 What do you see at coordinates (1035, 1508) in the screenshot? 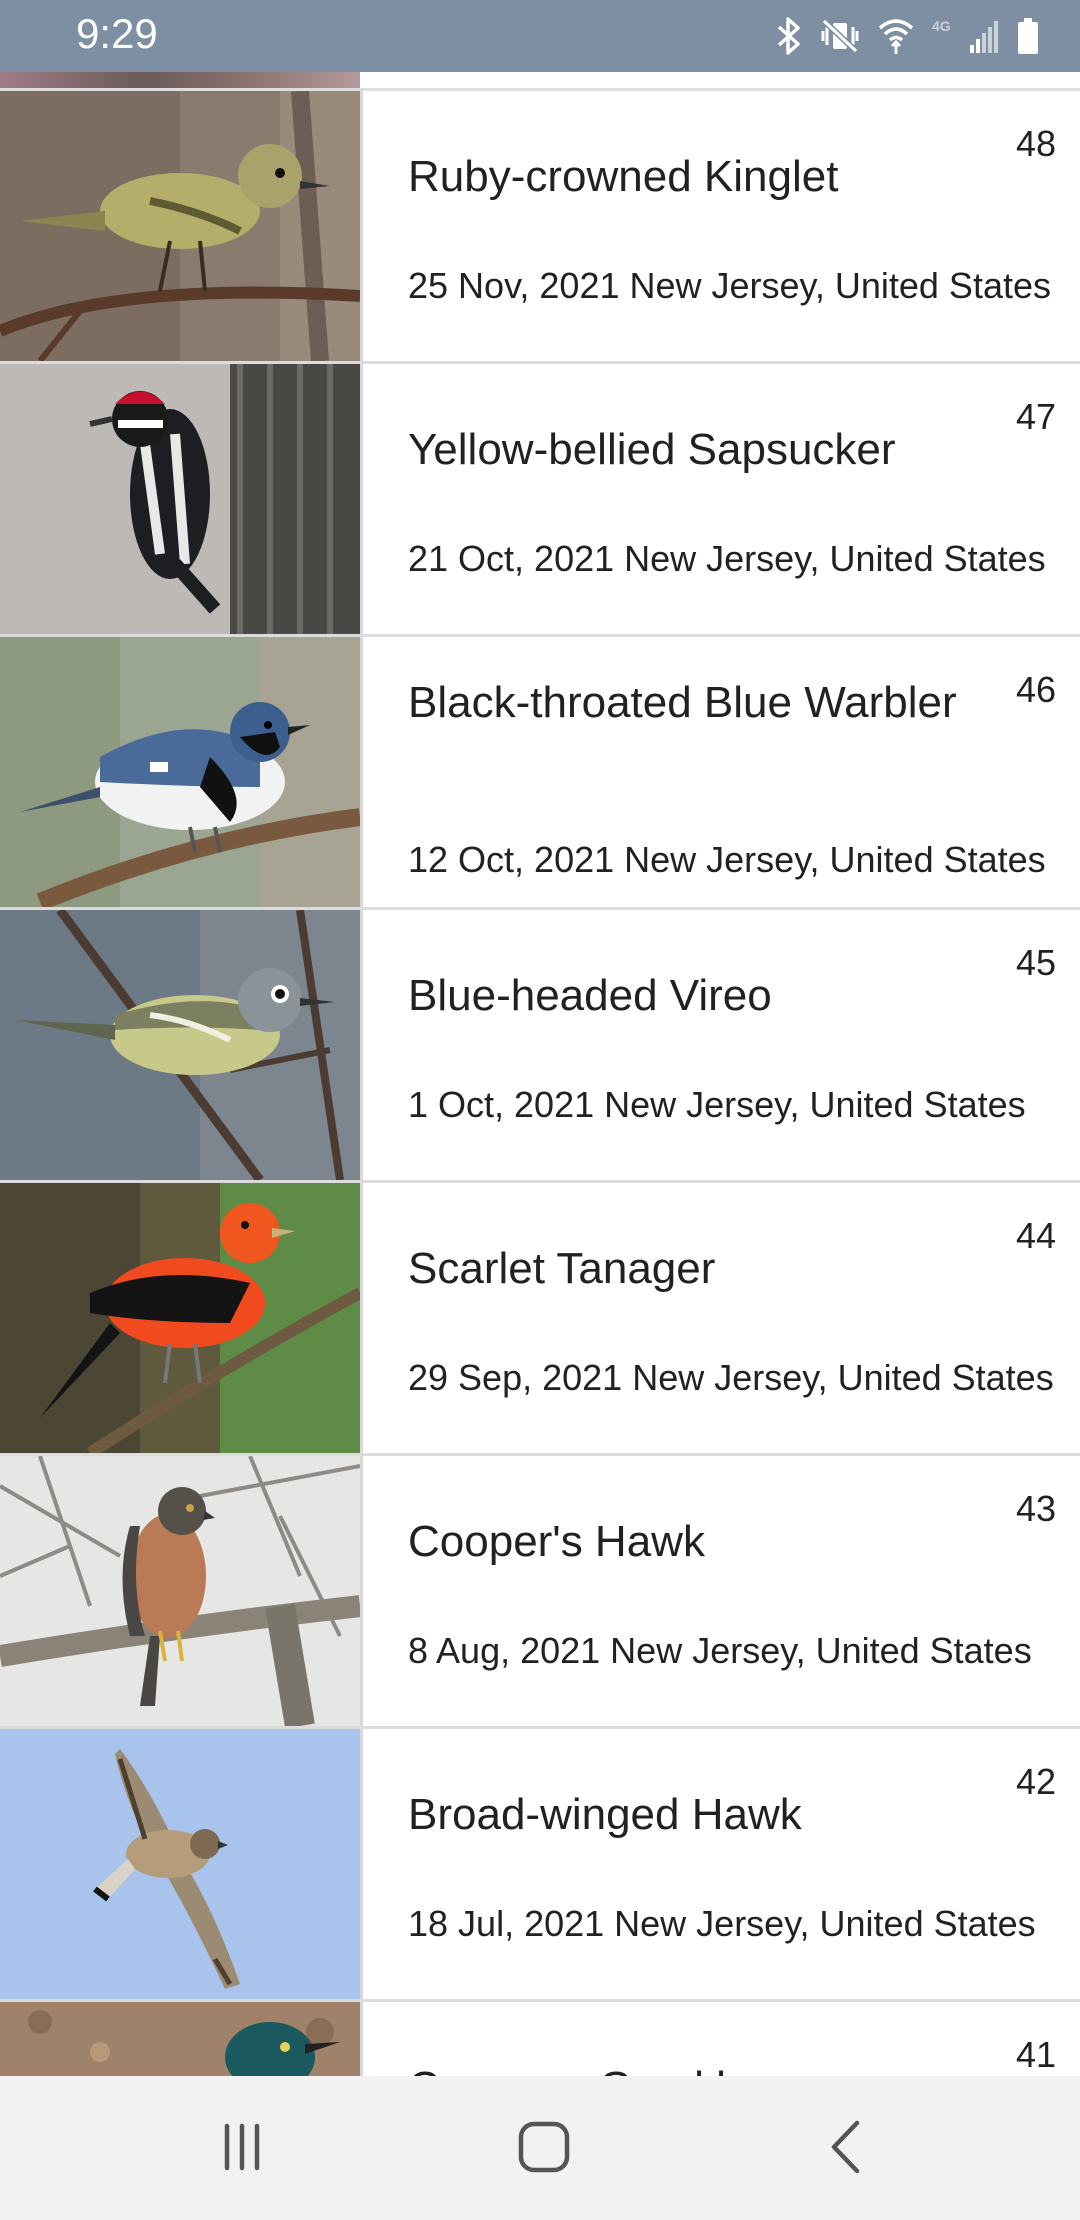
I see `sighting-number: 43` at bounding box center [1035, 1508].